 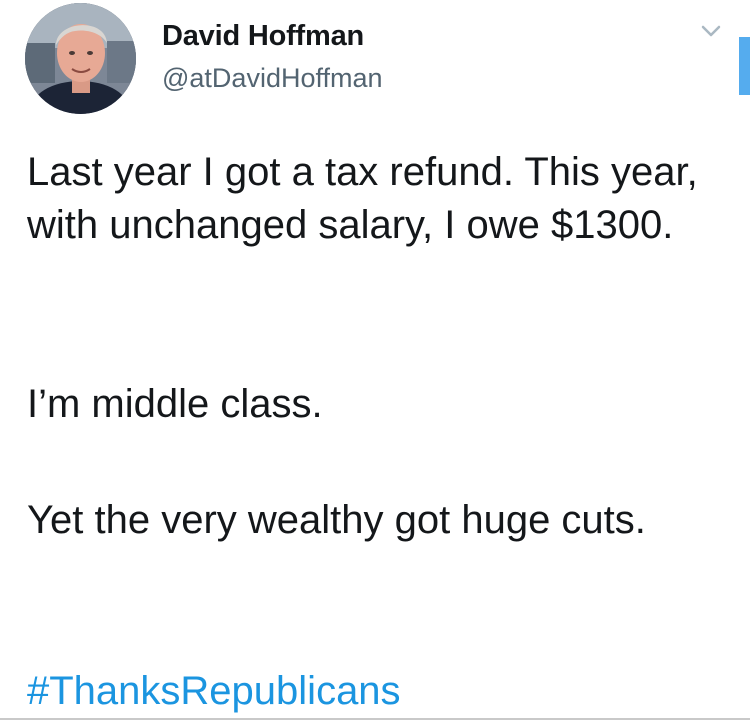 I want to click on divider, so click(x=375, y=719).